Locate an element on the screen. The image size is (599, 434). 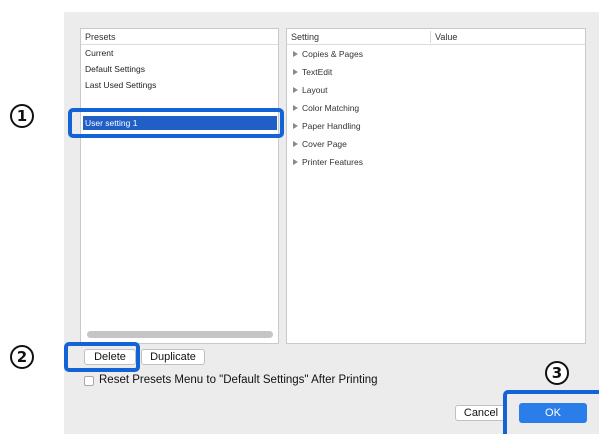
setting-row-label: Cover Page is located at coordinates (324, 144).